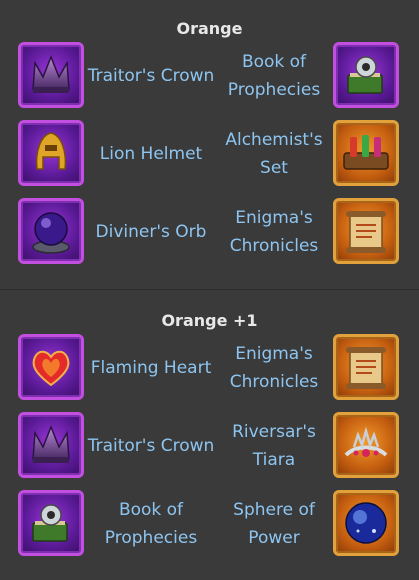  What do you see at coordinates (51, 153) in the screenshot?
I see `helmet-icon` at bounding box center [51, 153].